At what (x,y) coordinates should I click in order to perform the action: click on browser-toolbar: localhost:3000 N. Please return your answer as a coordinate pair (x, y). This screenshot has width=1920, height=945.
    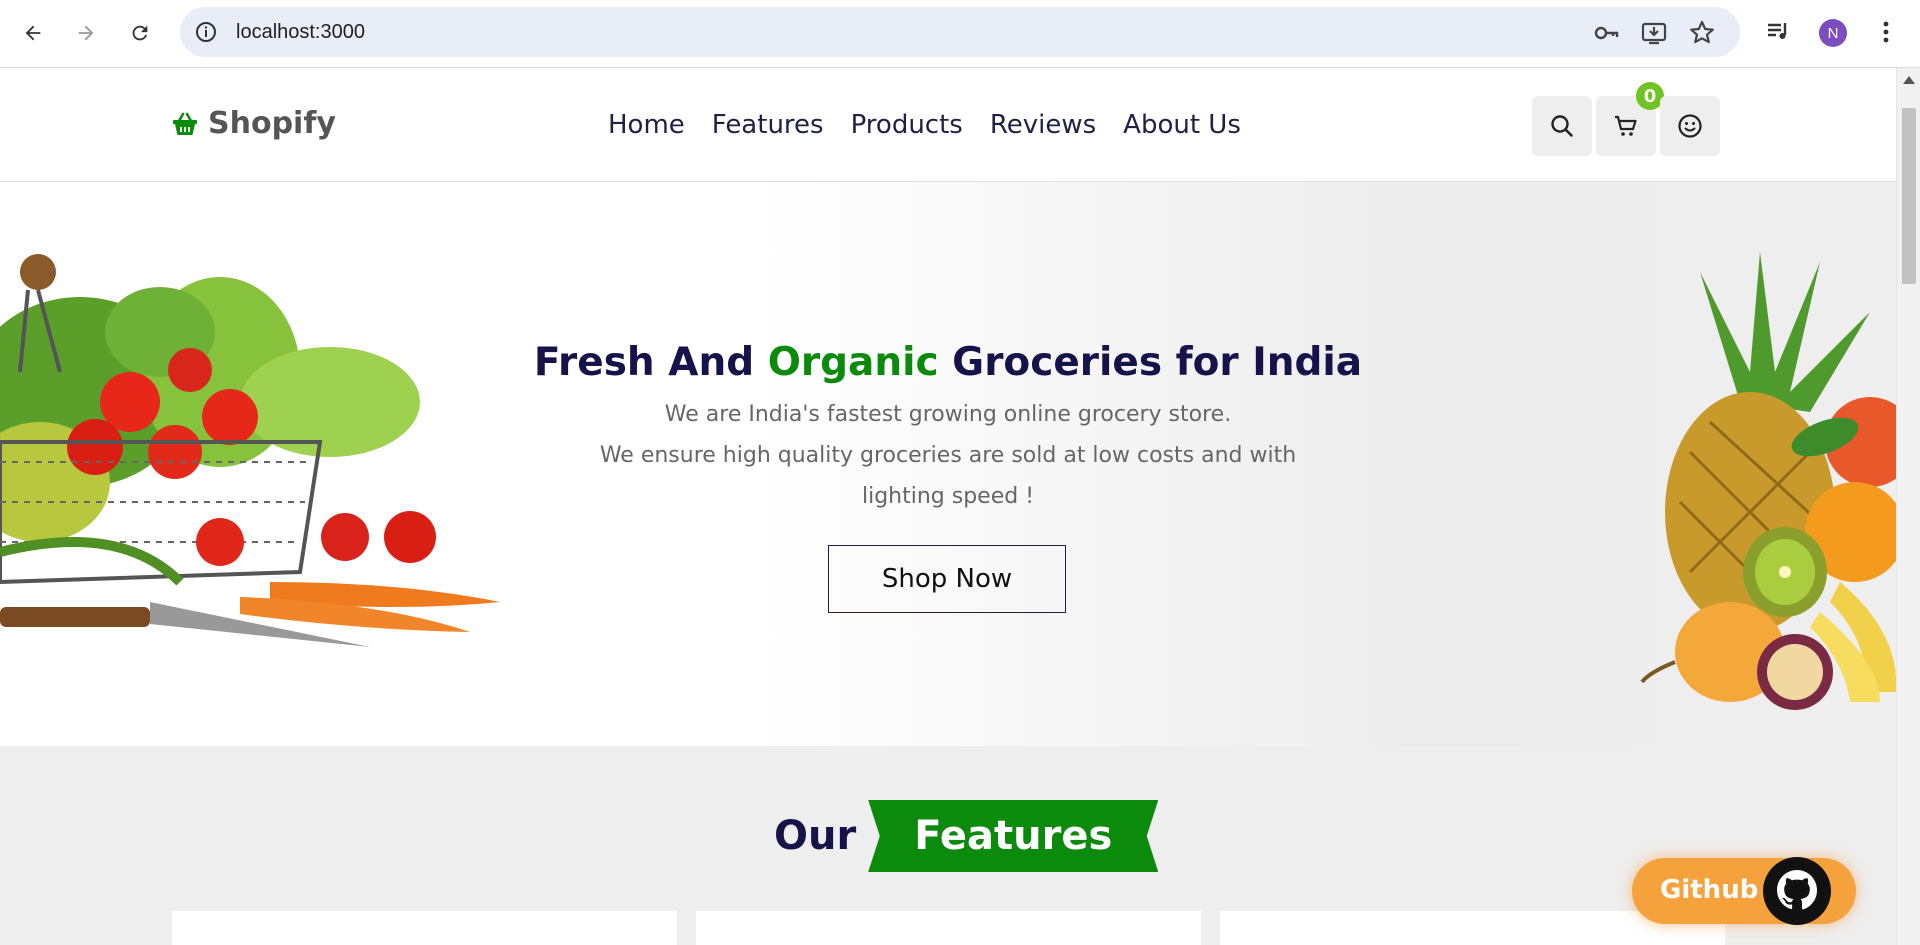
    Looking at the image, I should click on (960, 34).